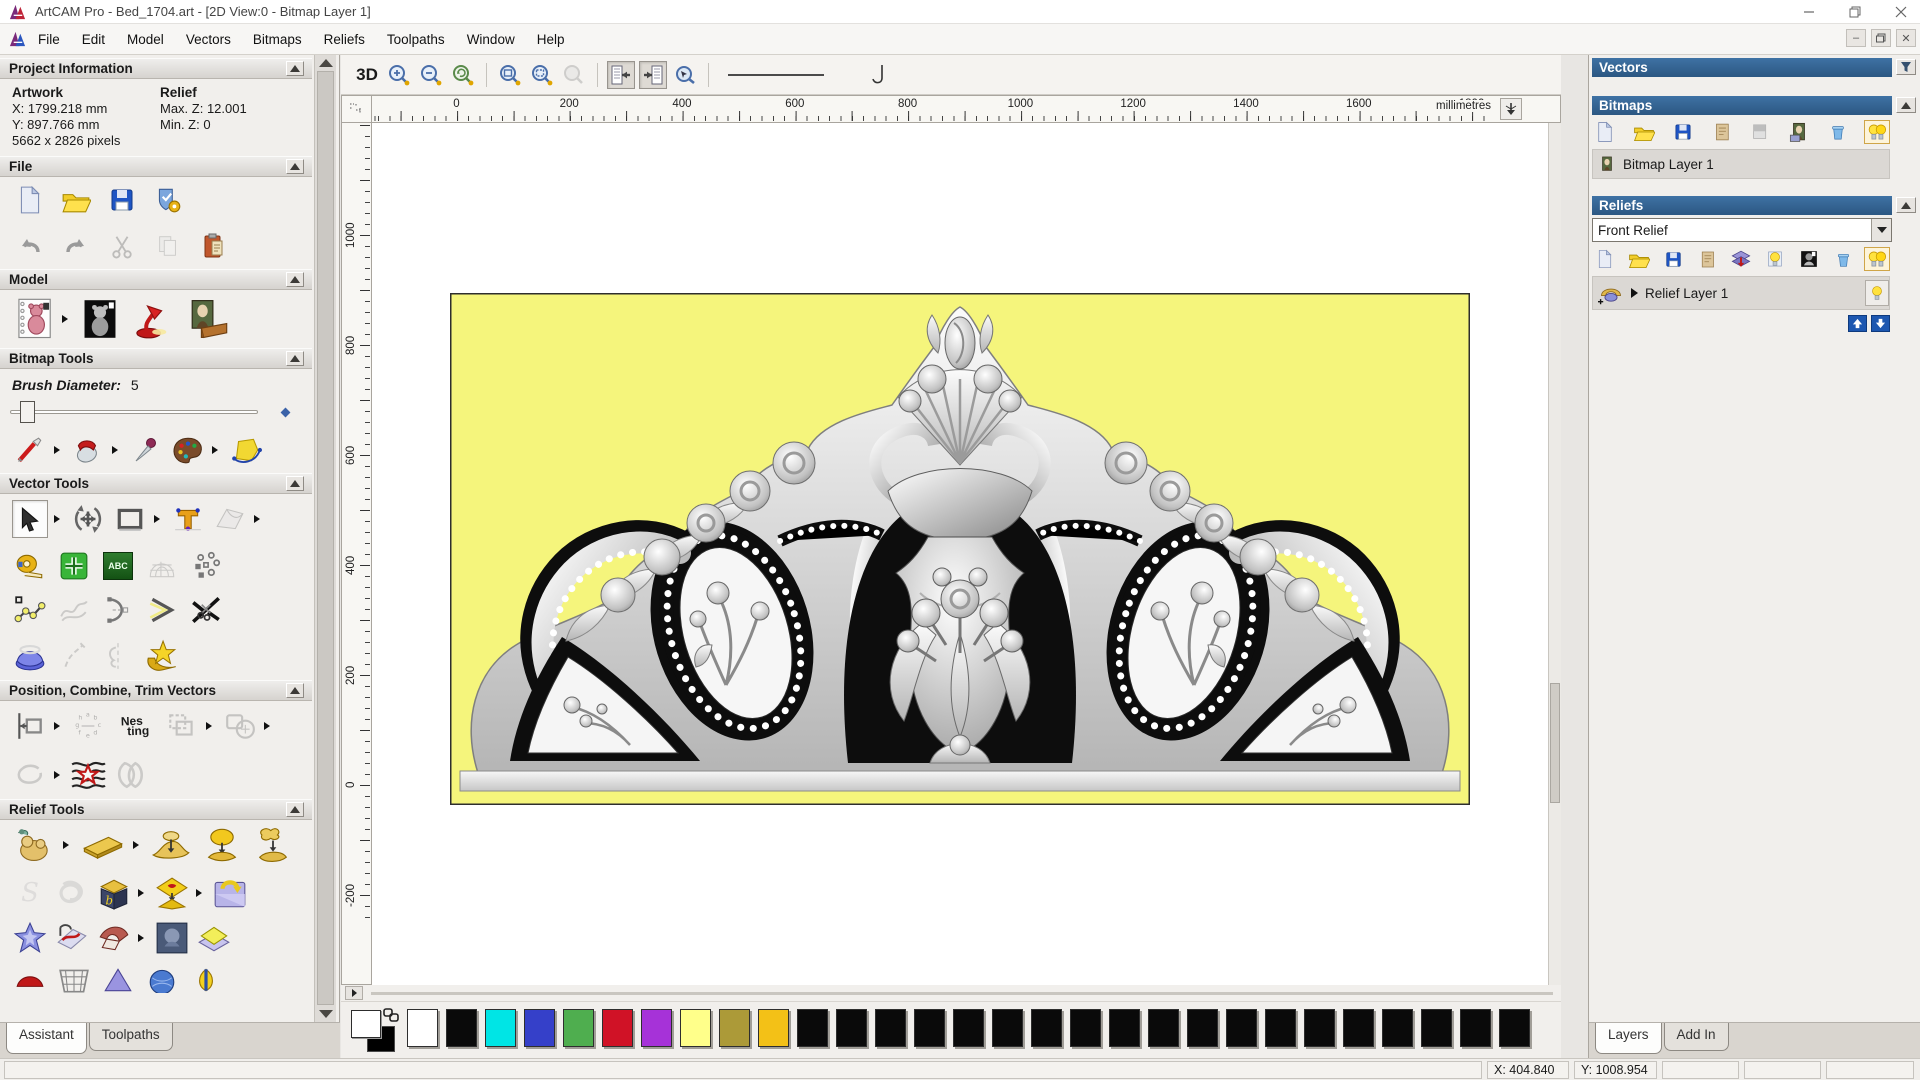 This screenshot has height=1080, width=1920. What do you see at coordinates (150, 412) in the screenshot?
I see `brush-diameter-slider` at bounding box center [150, 412].